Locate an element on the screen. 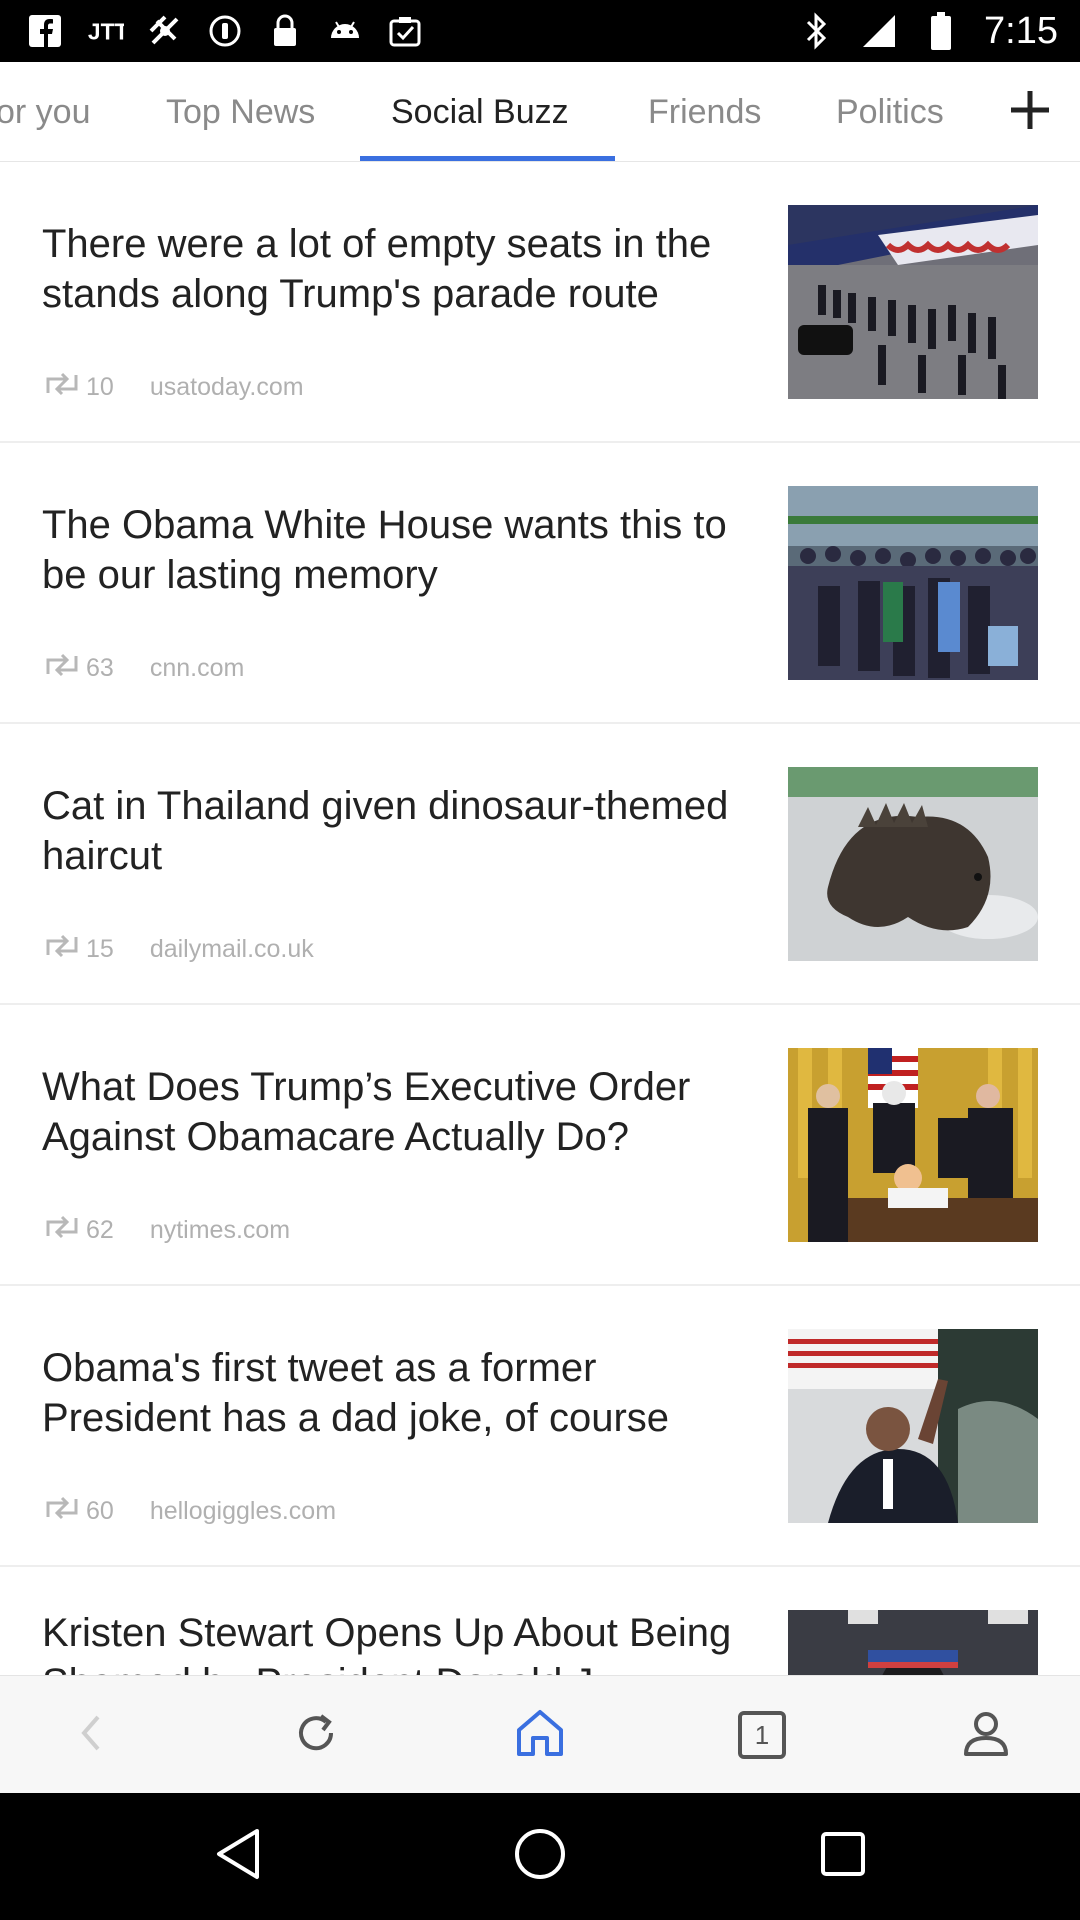  profile-button is located at coordinates (986, 1735).